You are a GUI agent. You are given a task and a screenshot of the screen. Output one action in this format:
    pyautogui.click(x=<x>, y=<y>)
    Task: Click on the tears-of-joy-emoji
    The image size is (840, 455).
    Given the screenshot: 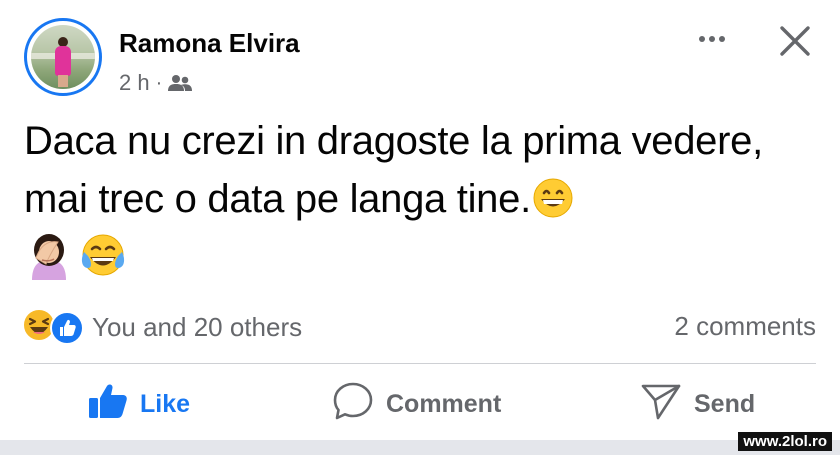 What is the action you would take?
    pyautogui.click(x=103, y=257)
    